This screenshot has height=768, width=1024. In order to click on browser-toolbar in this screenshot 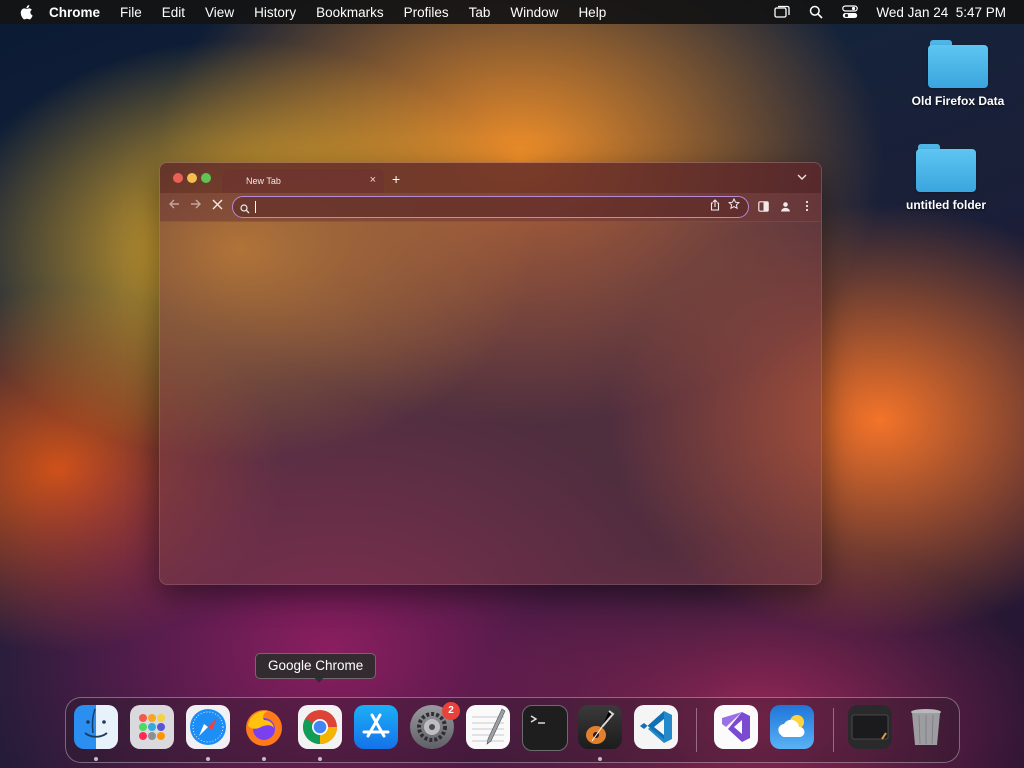, I will do `click(490, 207)`.